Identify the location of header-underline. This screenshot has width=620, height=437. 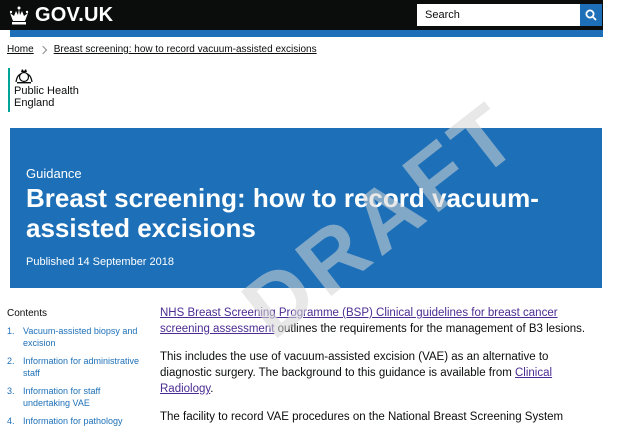
(306, 33).